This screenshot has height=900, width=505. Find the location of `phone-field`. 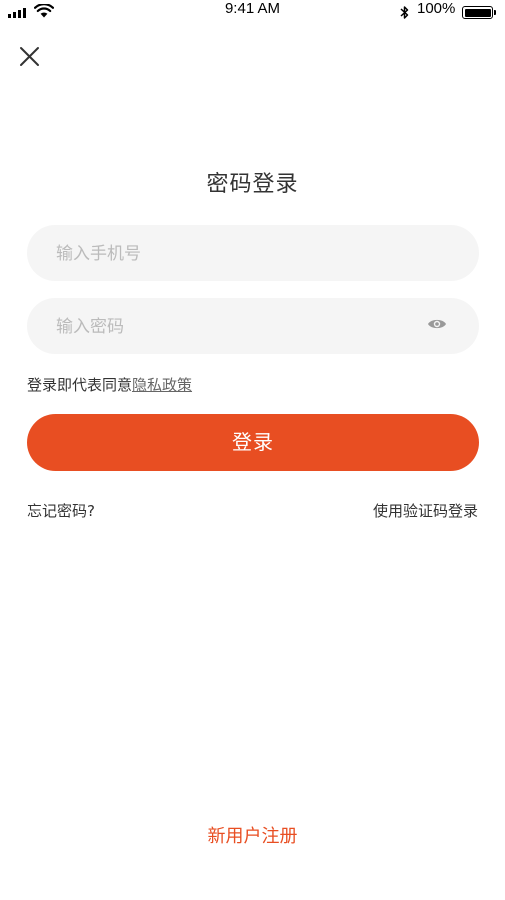

phone-field is located at coordinates (253, 254).